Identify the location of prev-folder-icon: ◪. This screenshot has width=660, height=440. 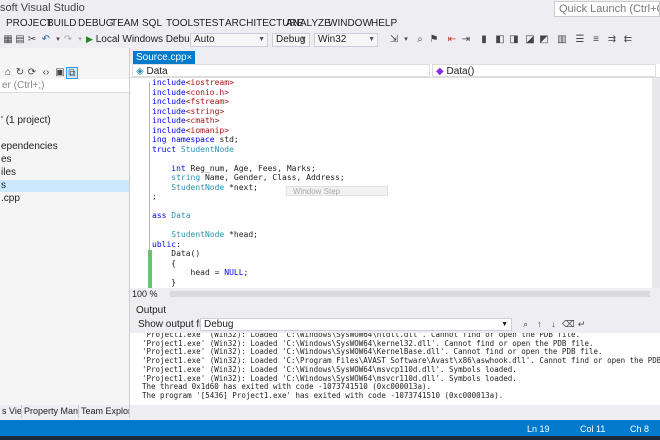
(530, 40).